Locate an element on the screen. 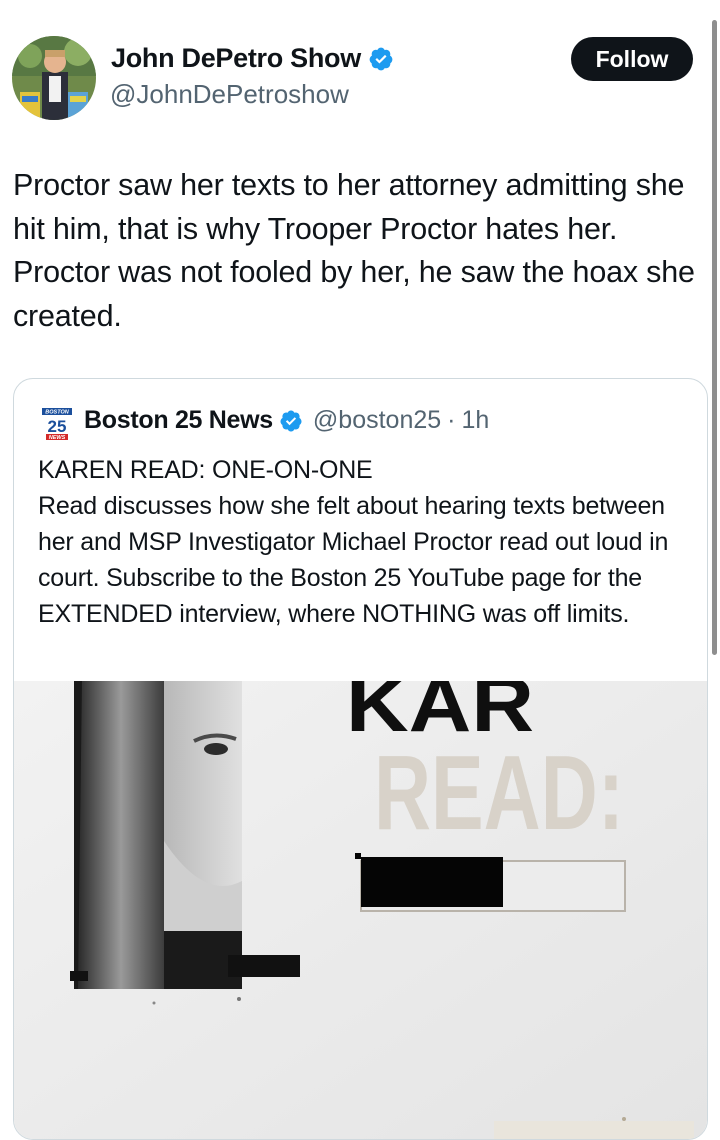 The width and height of the screenshot is (720, 1140). logo-text-bottom: NEWS is located at coordinates (57, 438).